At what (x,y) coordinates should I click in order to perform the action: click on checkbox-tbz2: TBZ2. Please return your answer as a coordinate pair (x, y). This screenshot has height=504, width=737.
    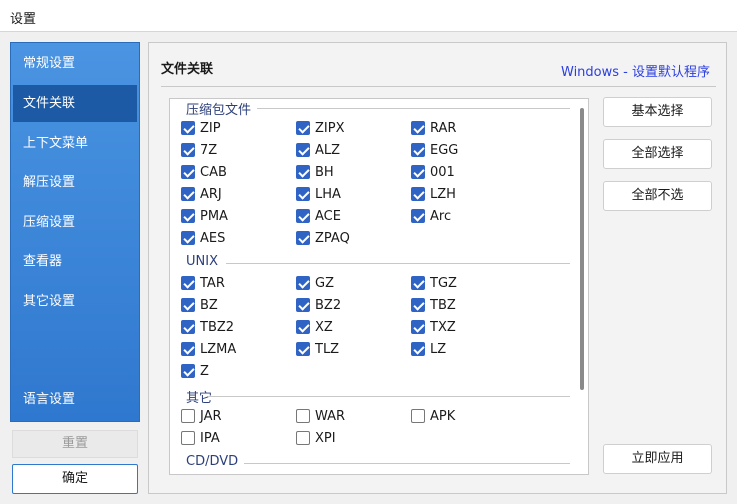
    Looking at the image, I should click on (207, 327).